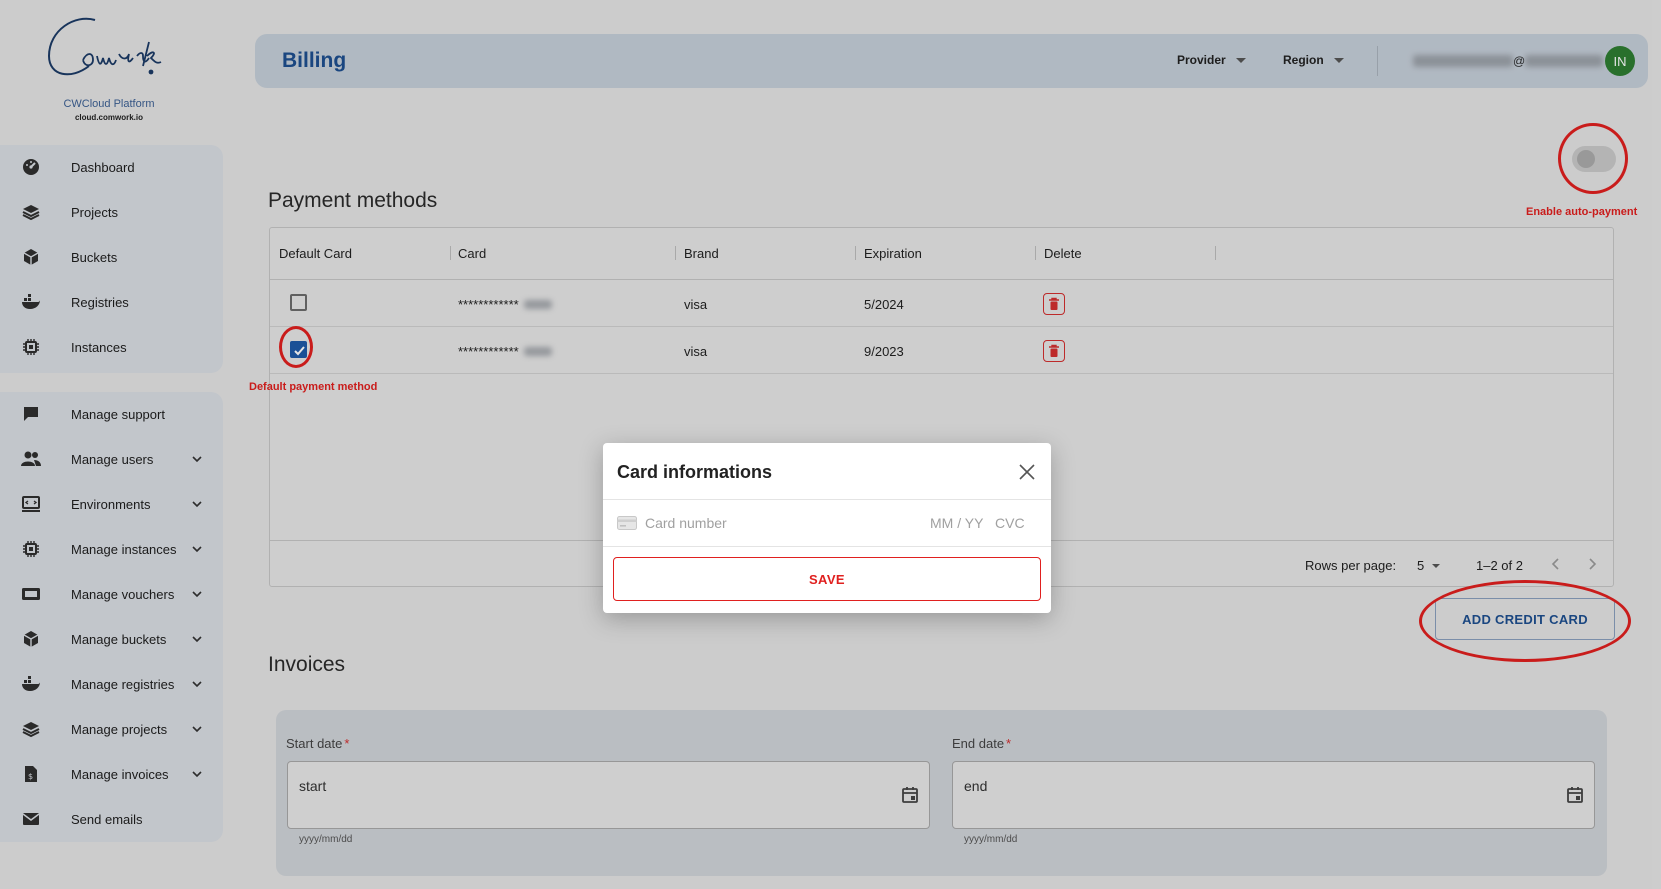 This screenshot has height=889, width=1661. I want to click on chip-icon, so click(31, 549).